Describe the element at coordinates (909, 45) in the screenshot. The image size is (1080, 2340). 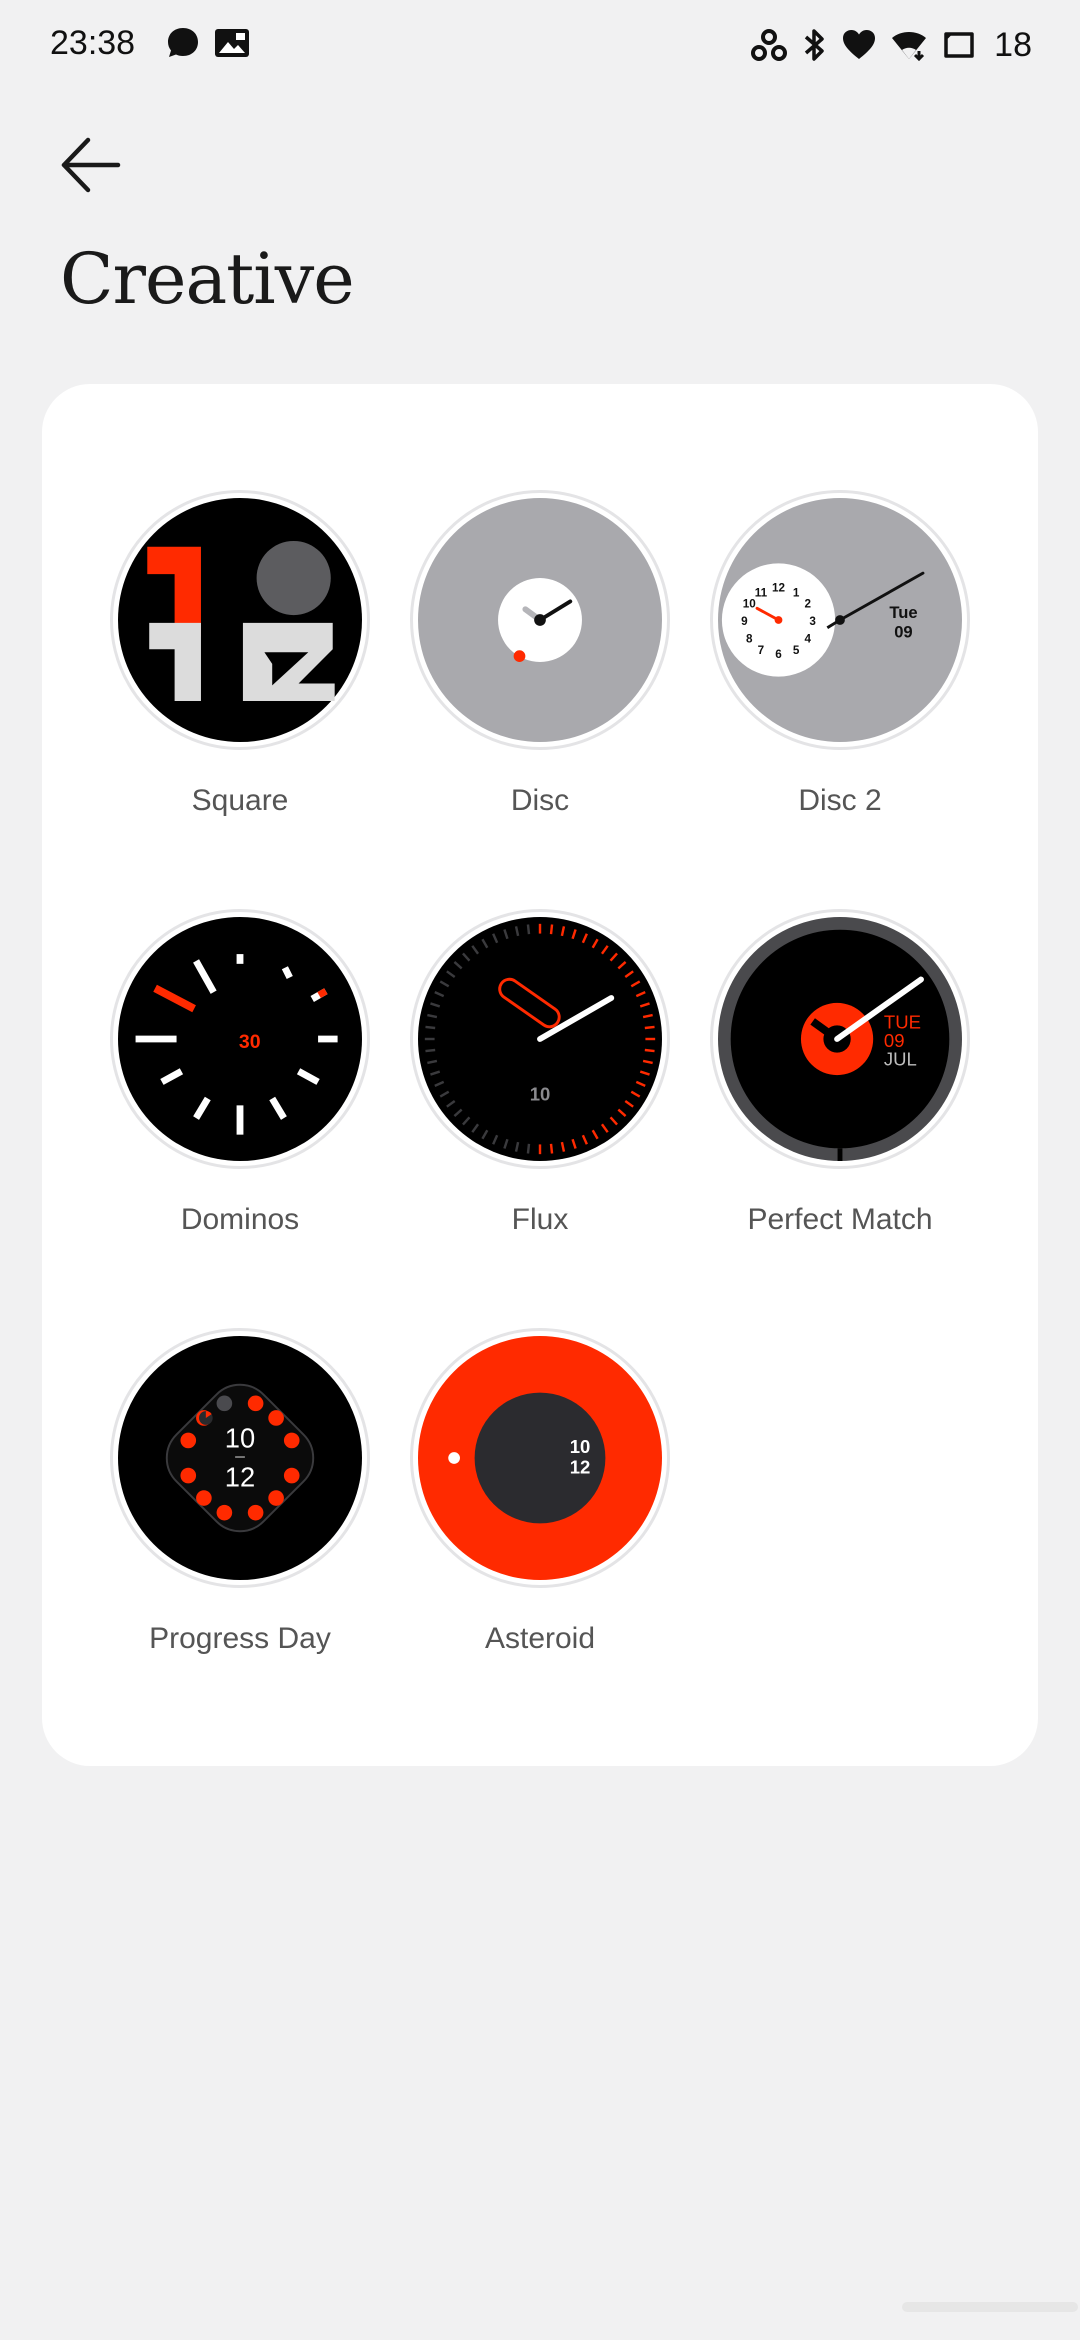
I see `wifi-icon` at that location.